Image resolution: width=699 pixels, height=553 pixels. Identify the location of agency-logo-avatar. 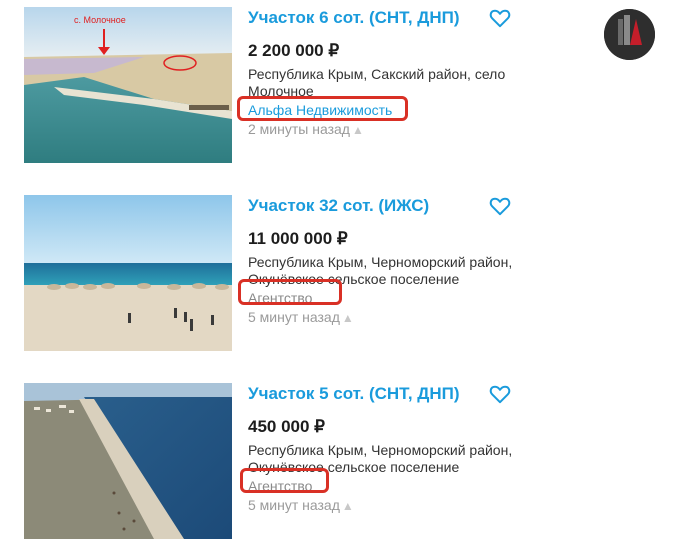
(629, 34).